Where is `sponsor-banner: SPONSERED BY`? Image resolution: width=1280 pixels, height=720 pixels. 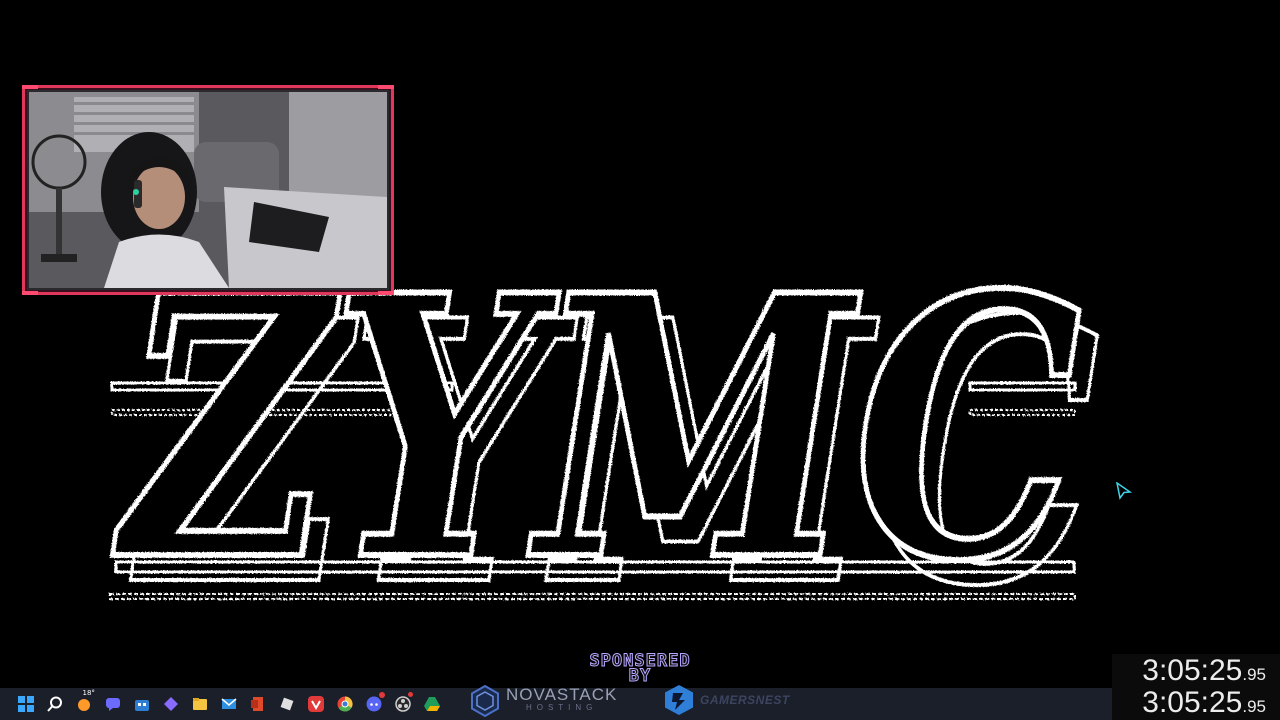
sponsor-banner: SPONSERED BY is located at coordinates (640, 669).